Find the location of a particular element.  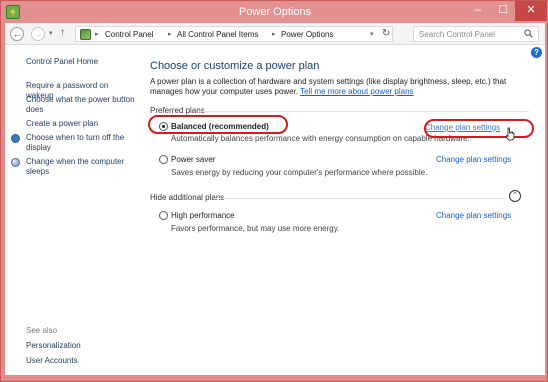

plan-name-power-saver: Power saver is located at coordinates (193, 159).